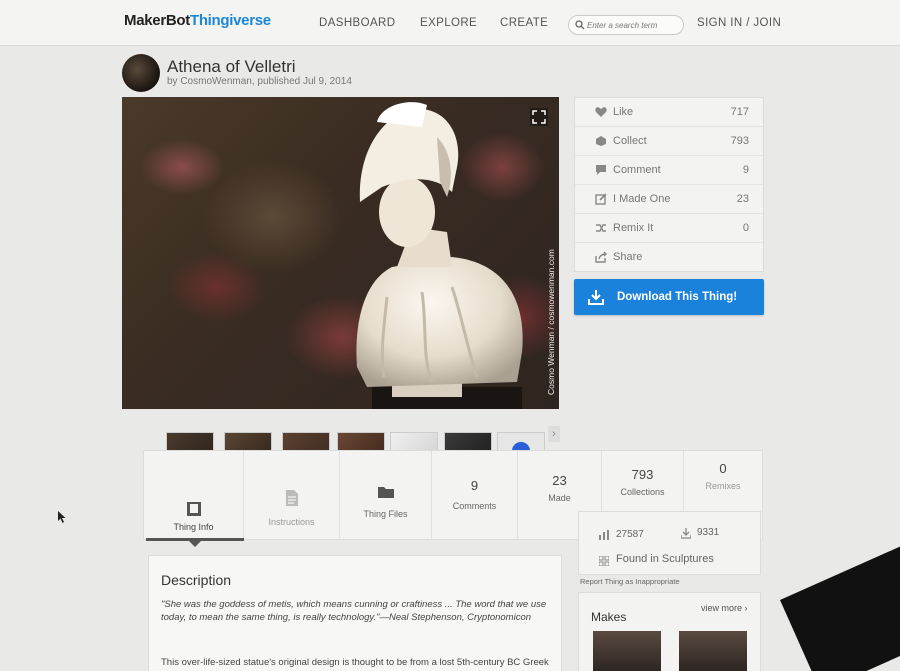 The width and height of the screenshot is (900, 671). What do you see at coordinates (723, 468) in the screenshot?
I see `remixes-count: 0` at bounding box center [723, 468].